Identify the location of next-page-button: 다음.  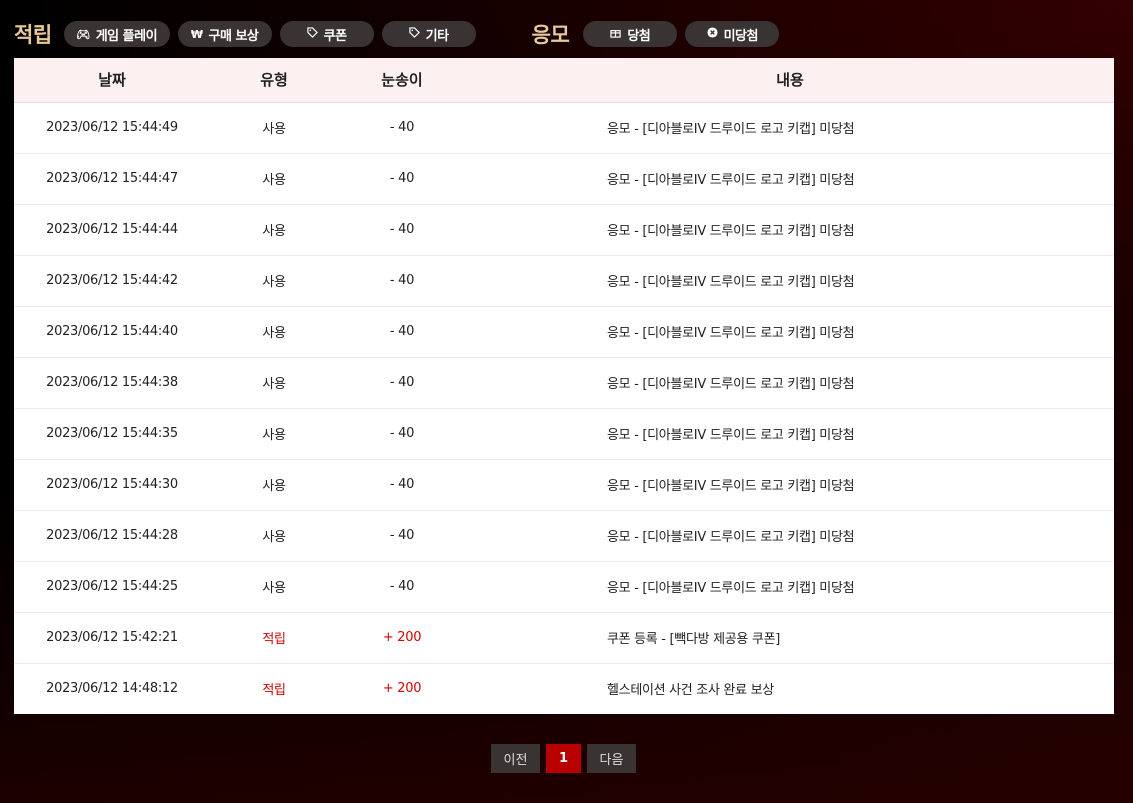
(611, 758).